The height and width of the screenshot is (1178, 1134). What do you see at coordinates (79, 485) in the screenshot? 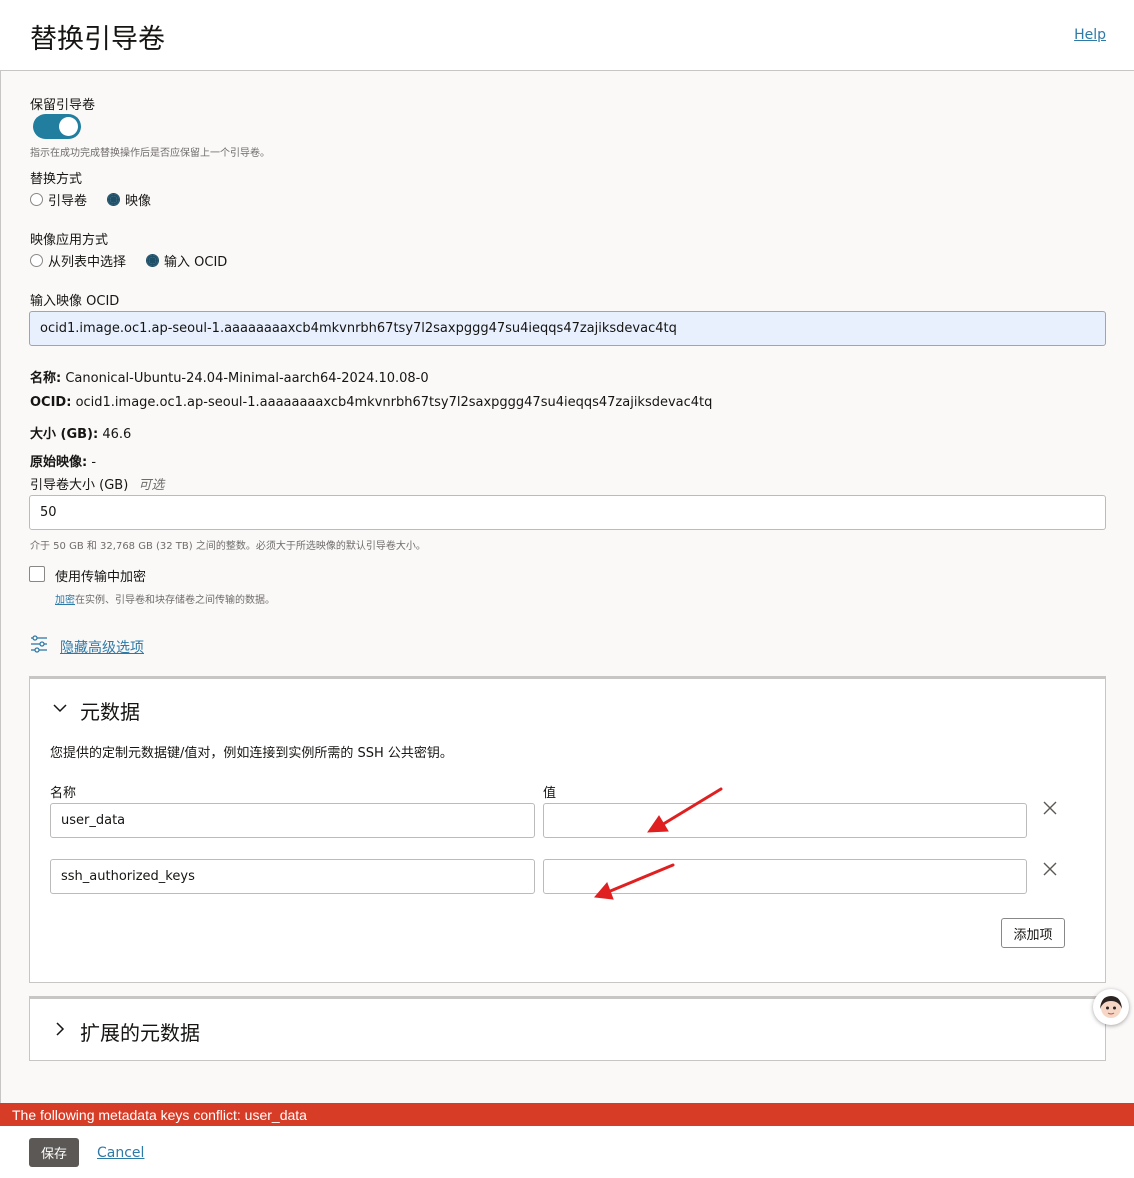
I see `boot-size-label: 引导卷大小 (GB)` at bounding box center [79, 485].